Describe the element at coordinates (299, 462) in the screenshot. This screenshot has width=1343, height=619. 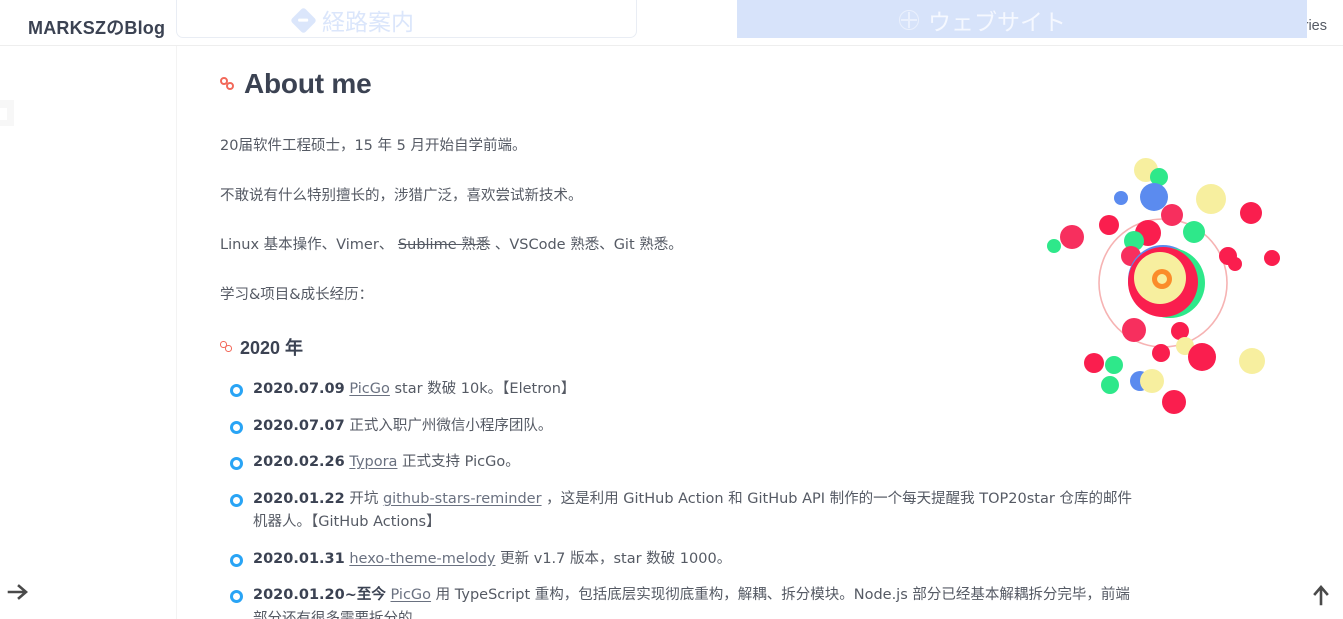
I see `timeline-date: 2020.02.26` at that location.